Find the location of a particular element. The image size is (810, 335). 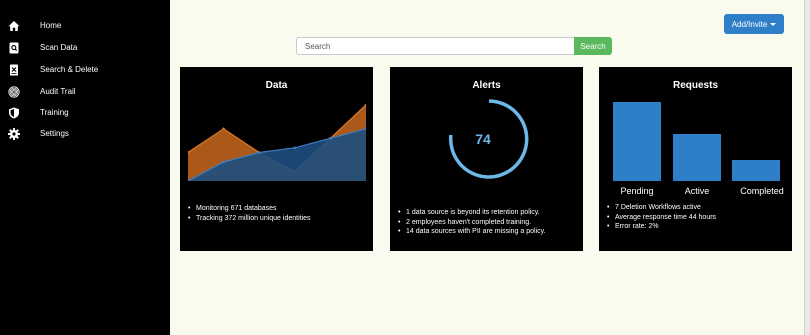

data-card-title: Data is located at coordinates (276, 85).